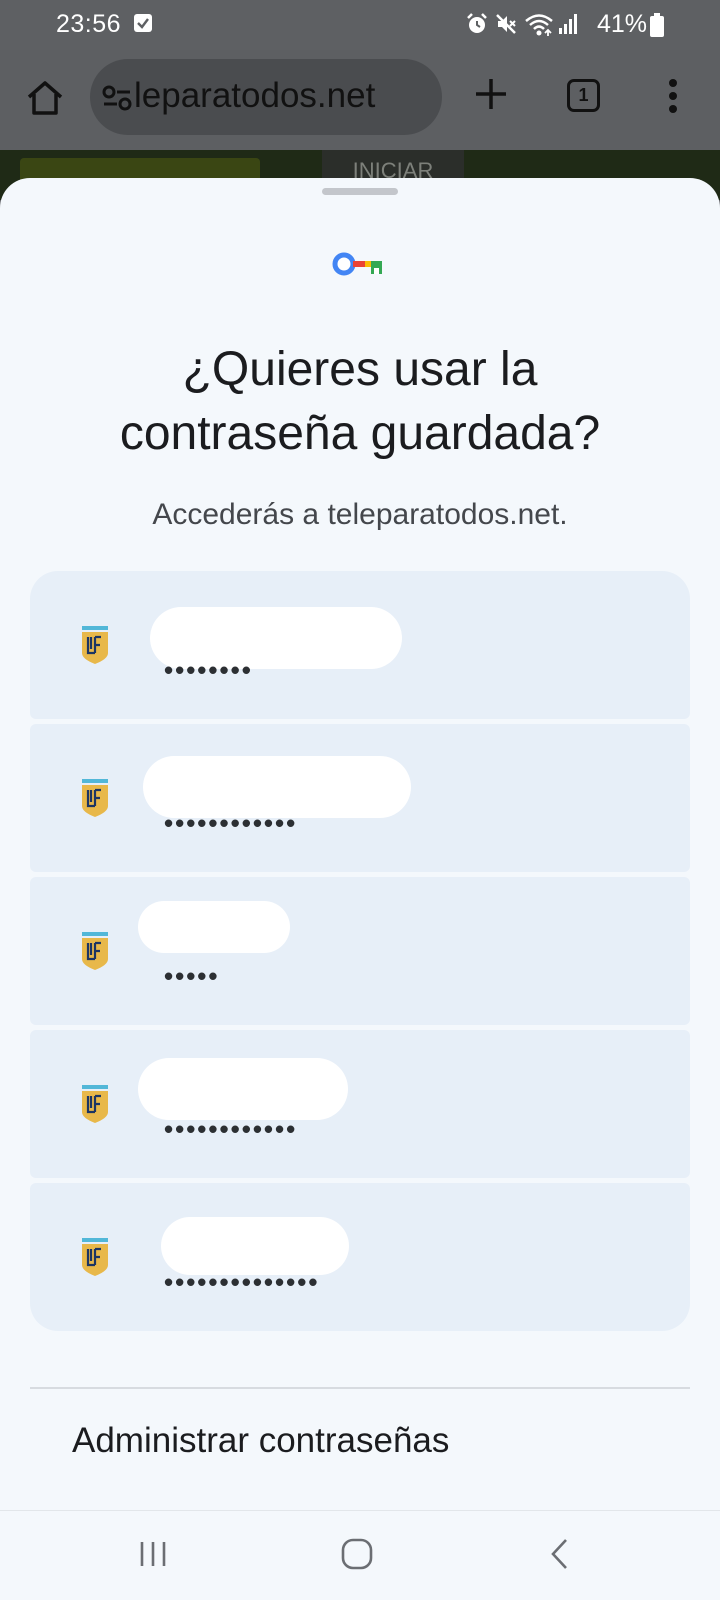 The image size is (720, 1600). Describe the element at coordinates (360, 401) in the screenshot. I see `sheet-title: ¿Quieres usar la contraseña guardada?` at that location.